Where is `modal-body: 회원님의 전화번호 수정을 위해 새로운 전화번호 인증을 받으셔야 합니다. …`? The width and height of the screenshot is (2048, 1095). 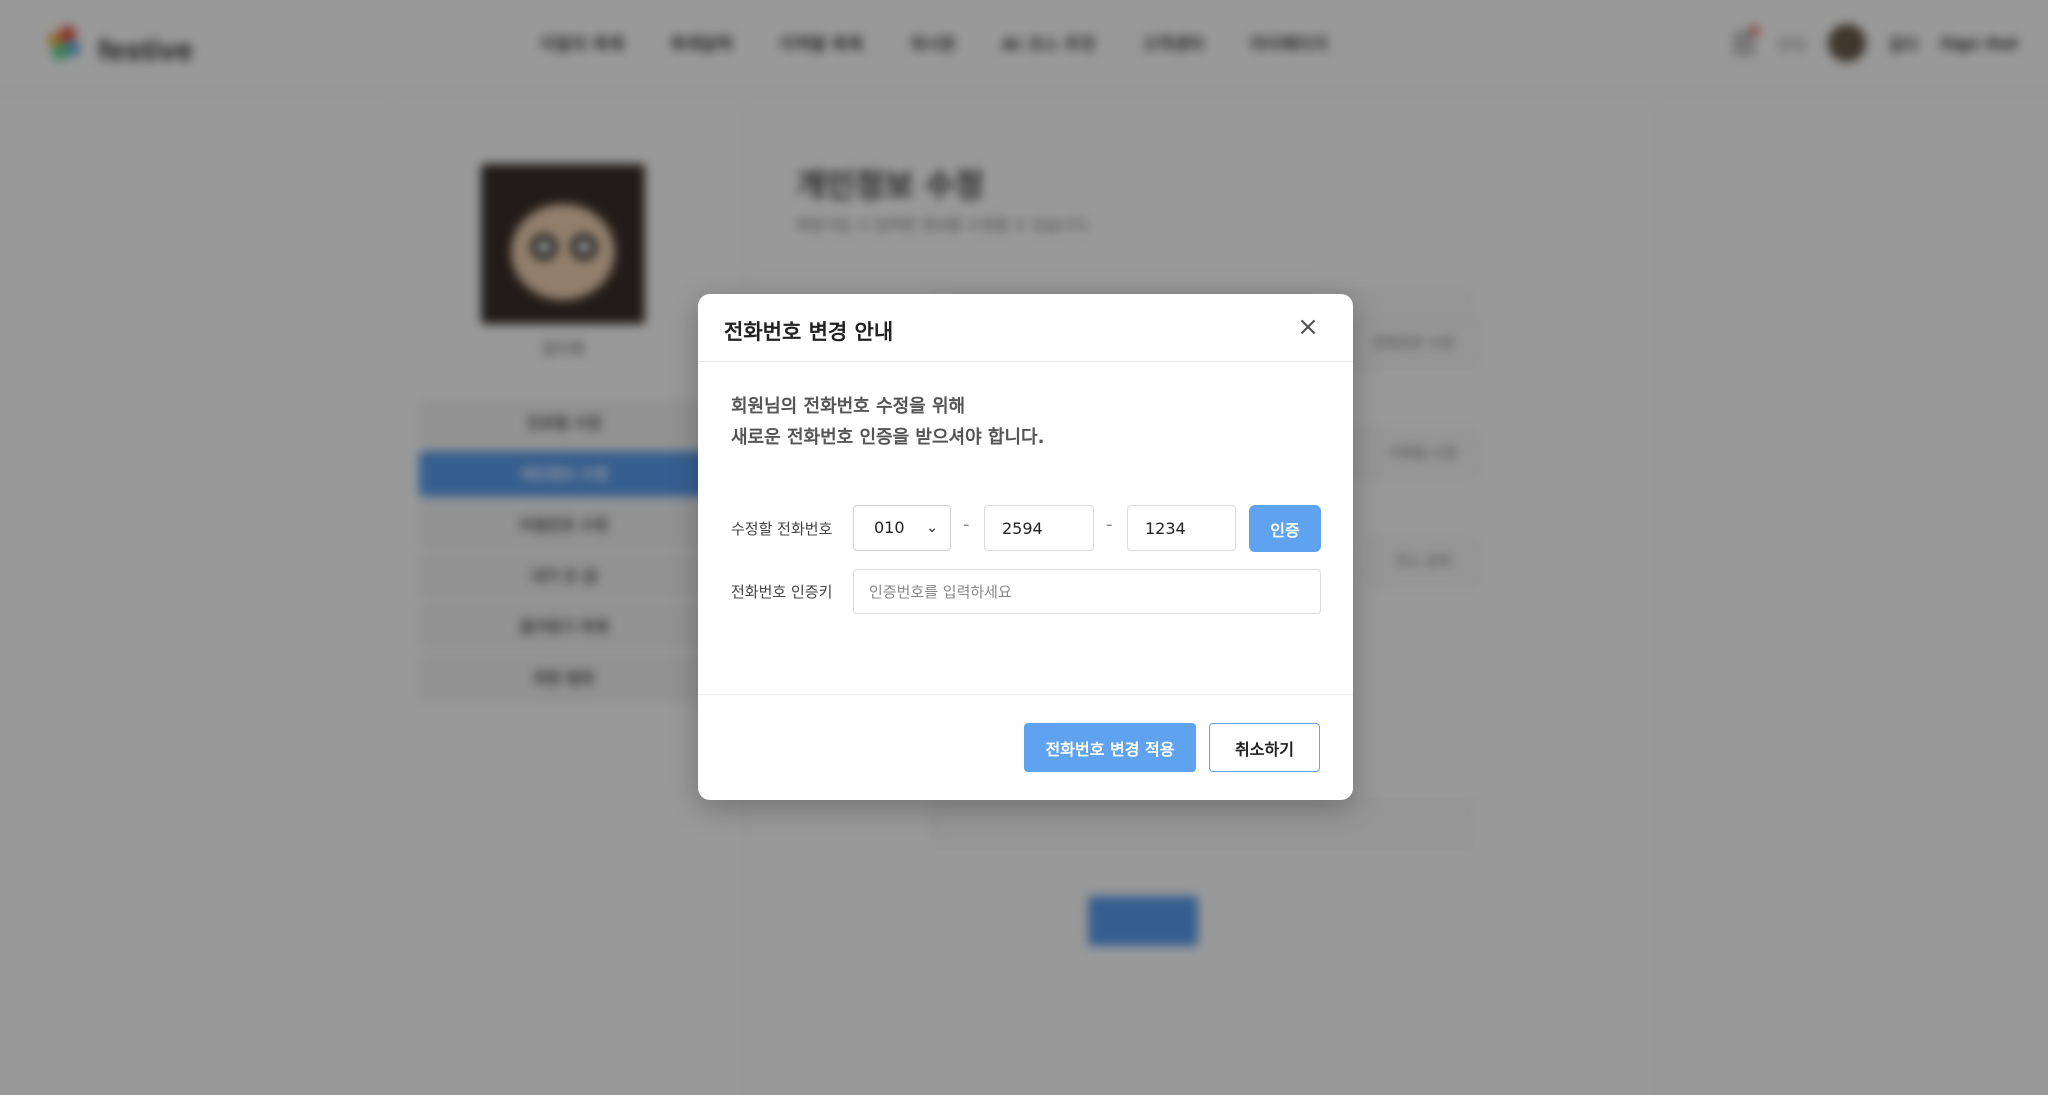
modal-body: 회원님의 전화번호 수정을 위해 새로운 전화번호 인증을 받으셔야 합니다. … is located at coordinates (1025, 528).